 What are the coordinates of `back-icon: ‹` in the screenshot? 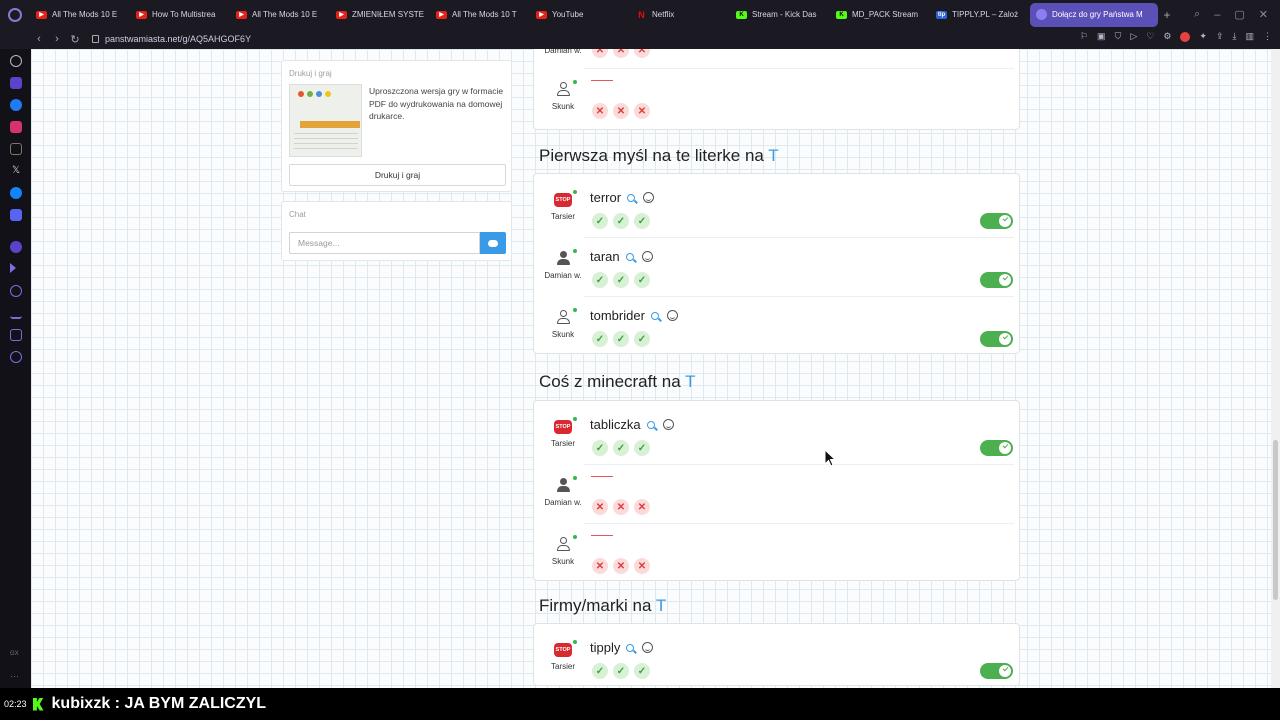 It's located at (39, 39).